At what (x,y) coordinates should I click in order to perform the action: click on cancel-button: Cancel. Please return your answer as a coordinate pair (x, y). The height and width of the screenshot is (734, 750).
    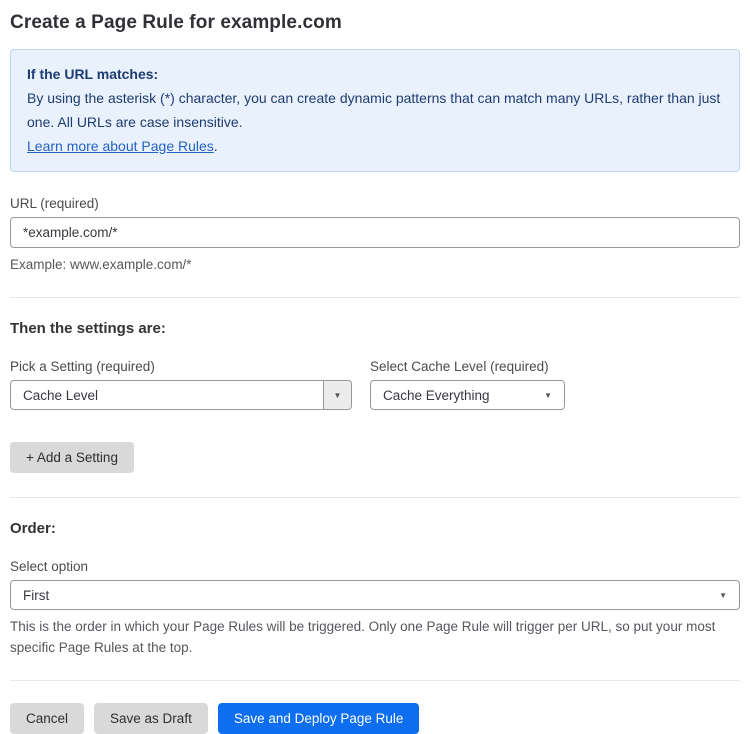
    Looking at the image, I should click on (47, 718).